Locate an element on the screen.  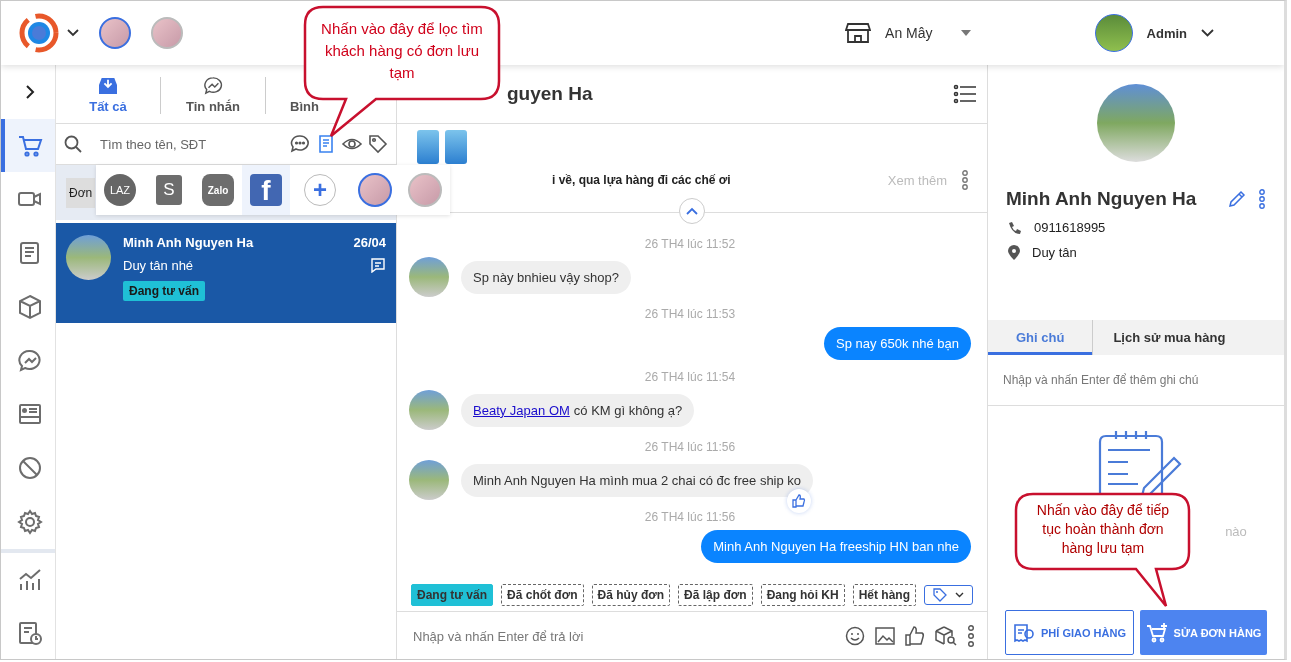
store-name: An Mây is located at coordinates (909, 33).